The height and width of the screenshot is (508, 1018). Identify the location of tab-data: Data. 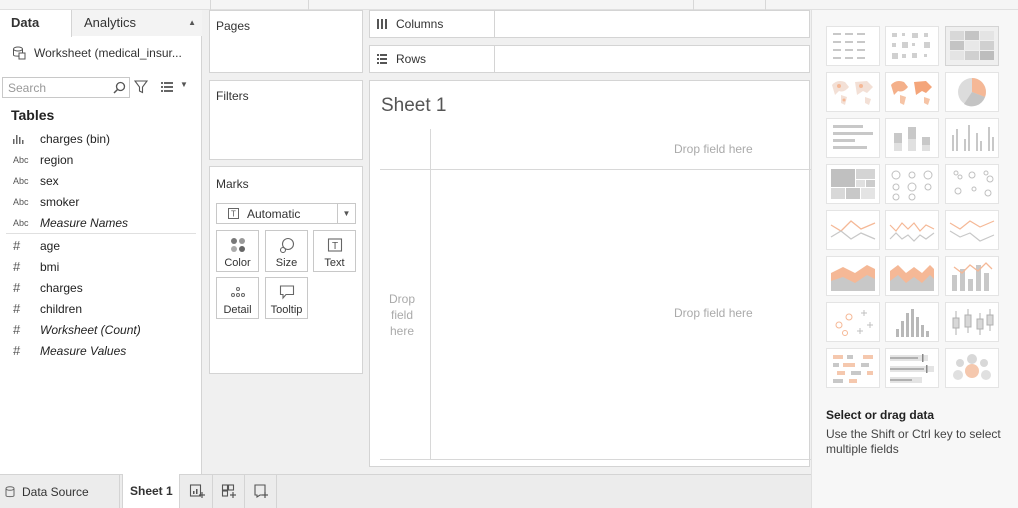
(36, 23).